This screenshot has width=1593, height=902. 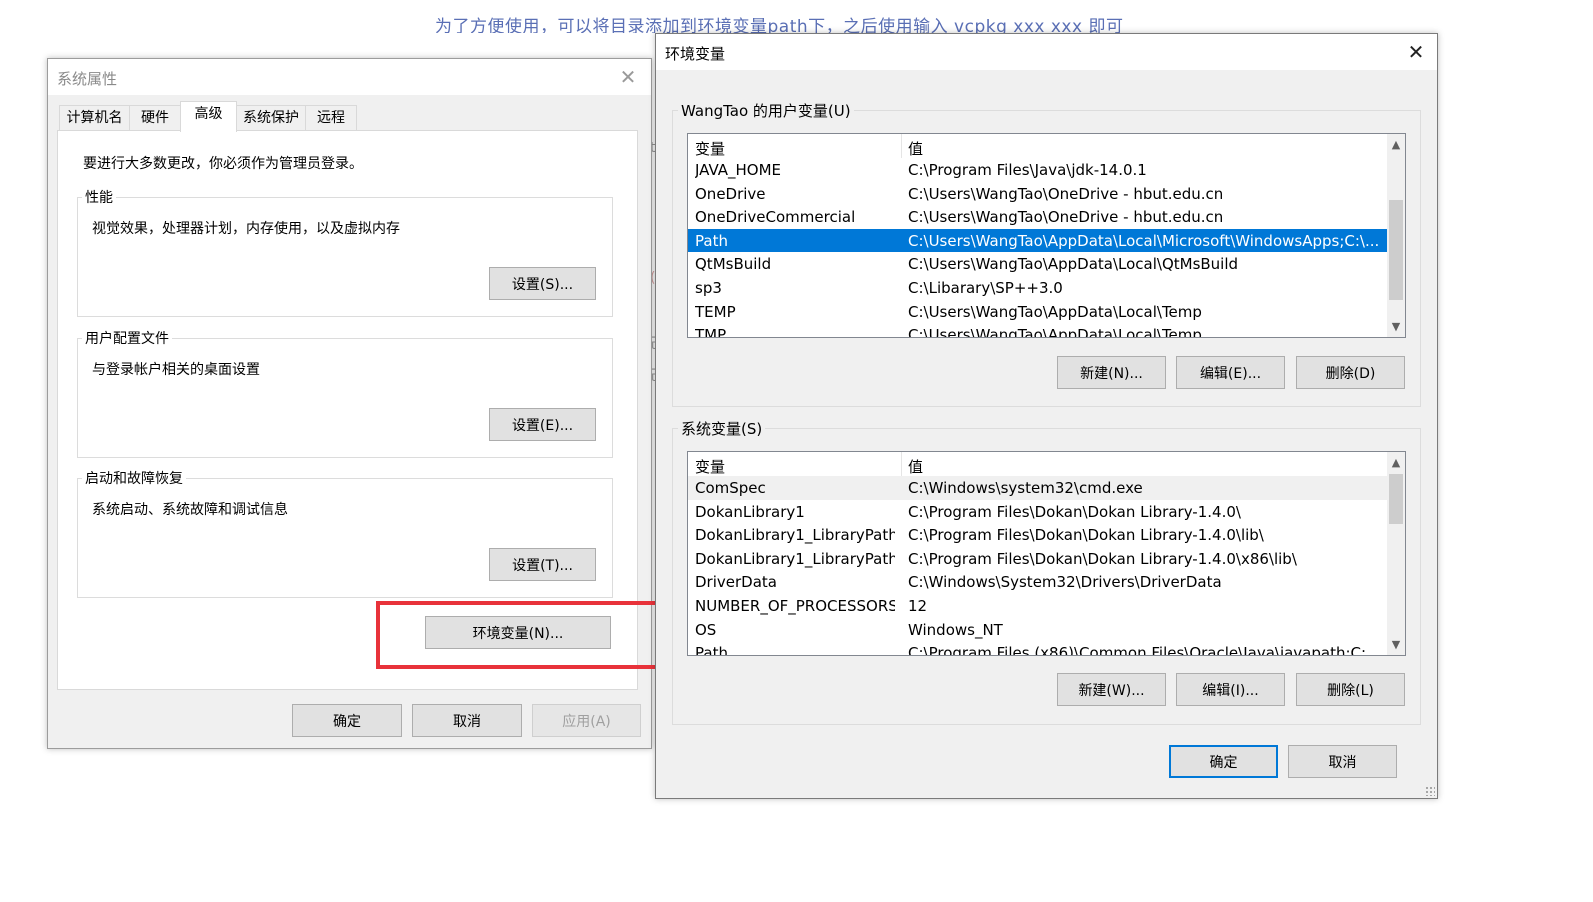 I want to click on variable-name: DokanLibrary1, so click(x=750, y=511).